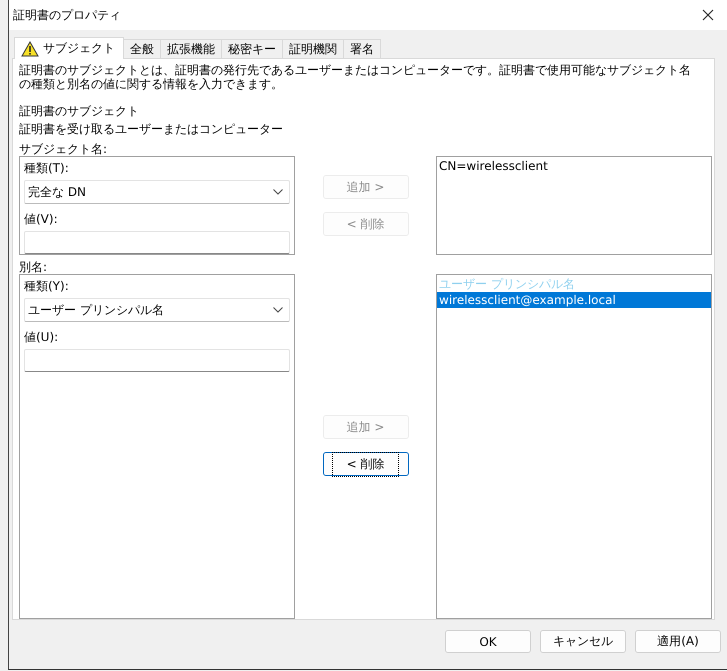 This screenshot has height=671, width=727. Describe the element at coordinates (63, 149) in the screenshot. I see `group-label: サブジェクト名:` at that location.